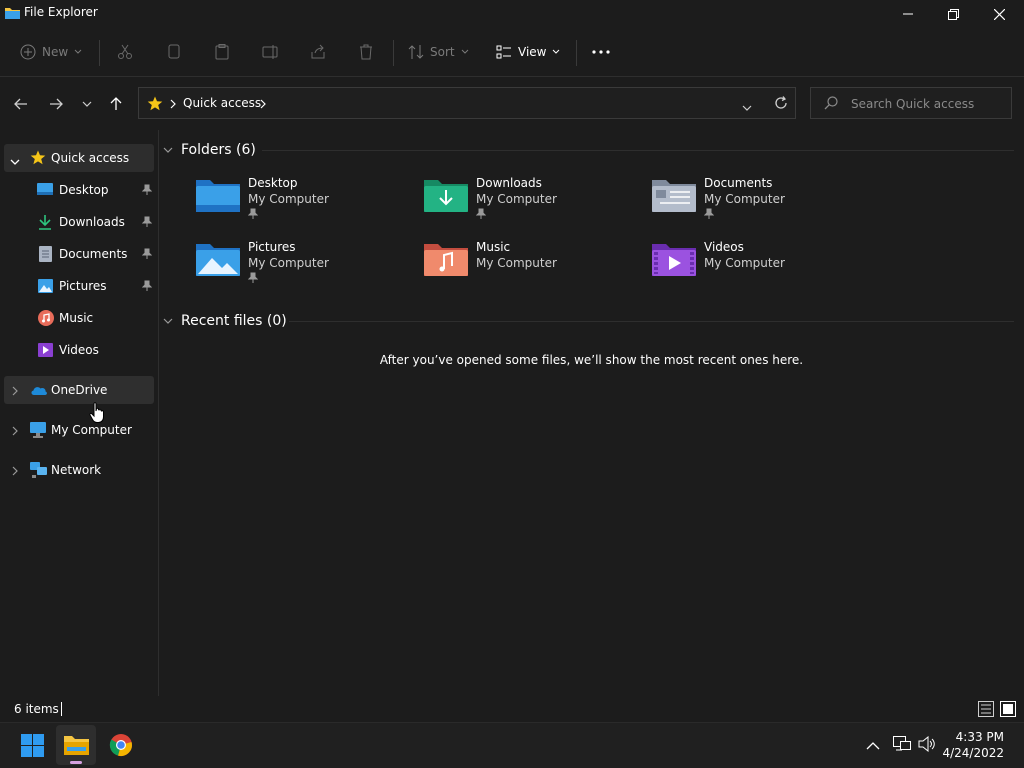  I want to click on documents-folder-icon, so click(675, 196).